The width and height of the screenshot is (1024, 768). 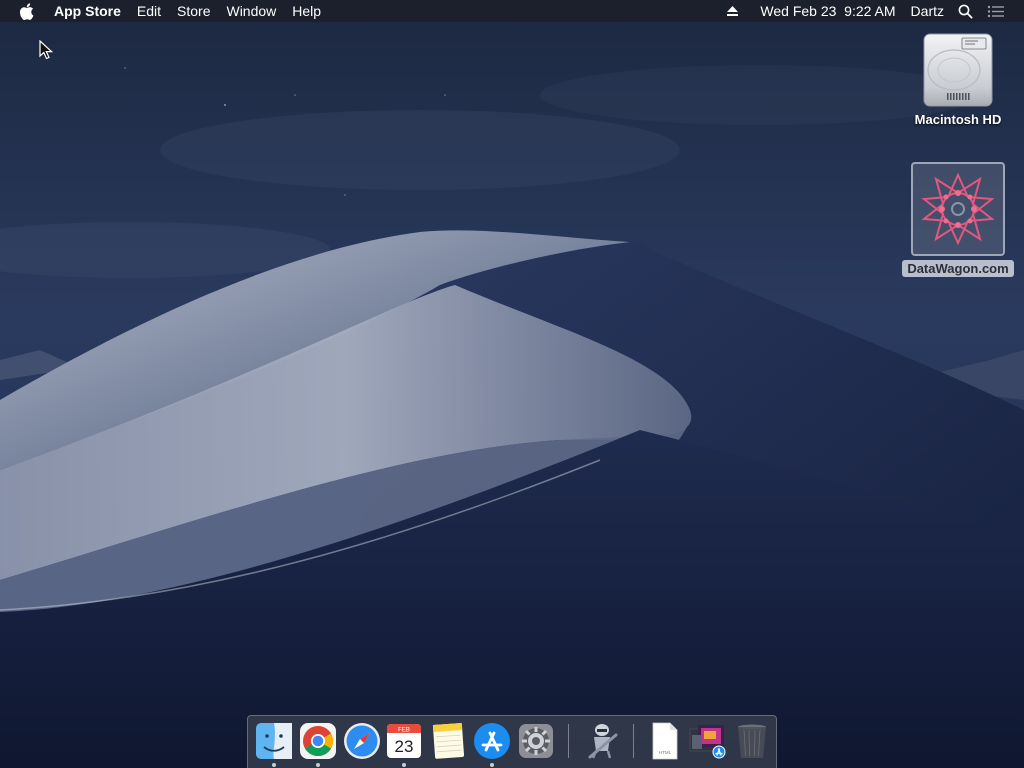 I want to click on spotlight-search-icon, so click(x=965, y=11).